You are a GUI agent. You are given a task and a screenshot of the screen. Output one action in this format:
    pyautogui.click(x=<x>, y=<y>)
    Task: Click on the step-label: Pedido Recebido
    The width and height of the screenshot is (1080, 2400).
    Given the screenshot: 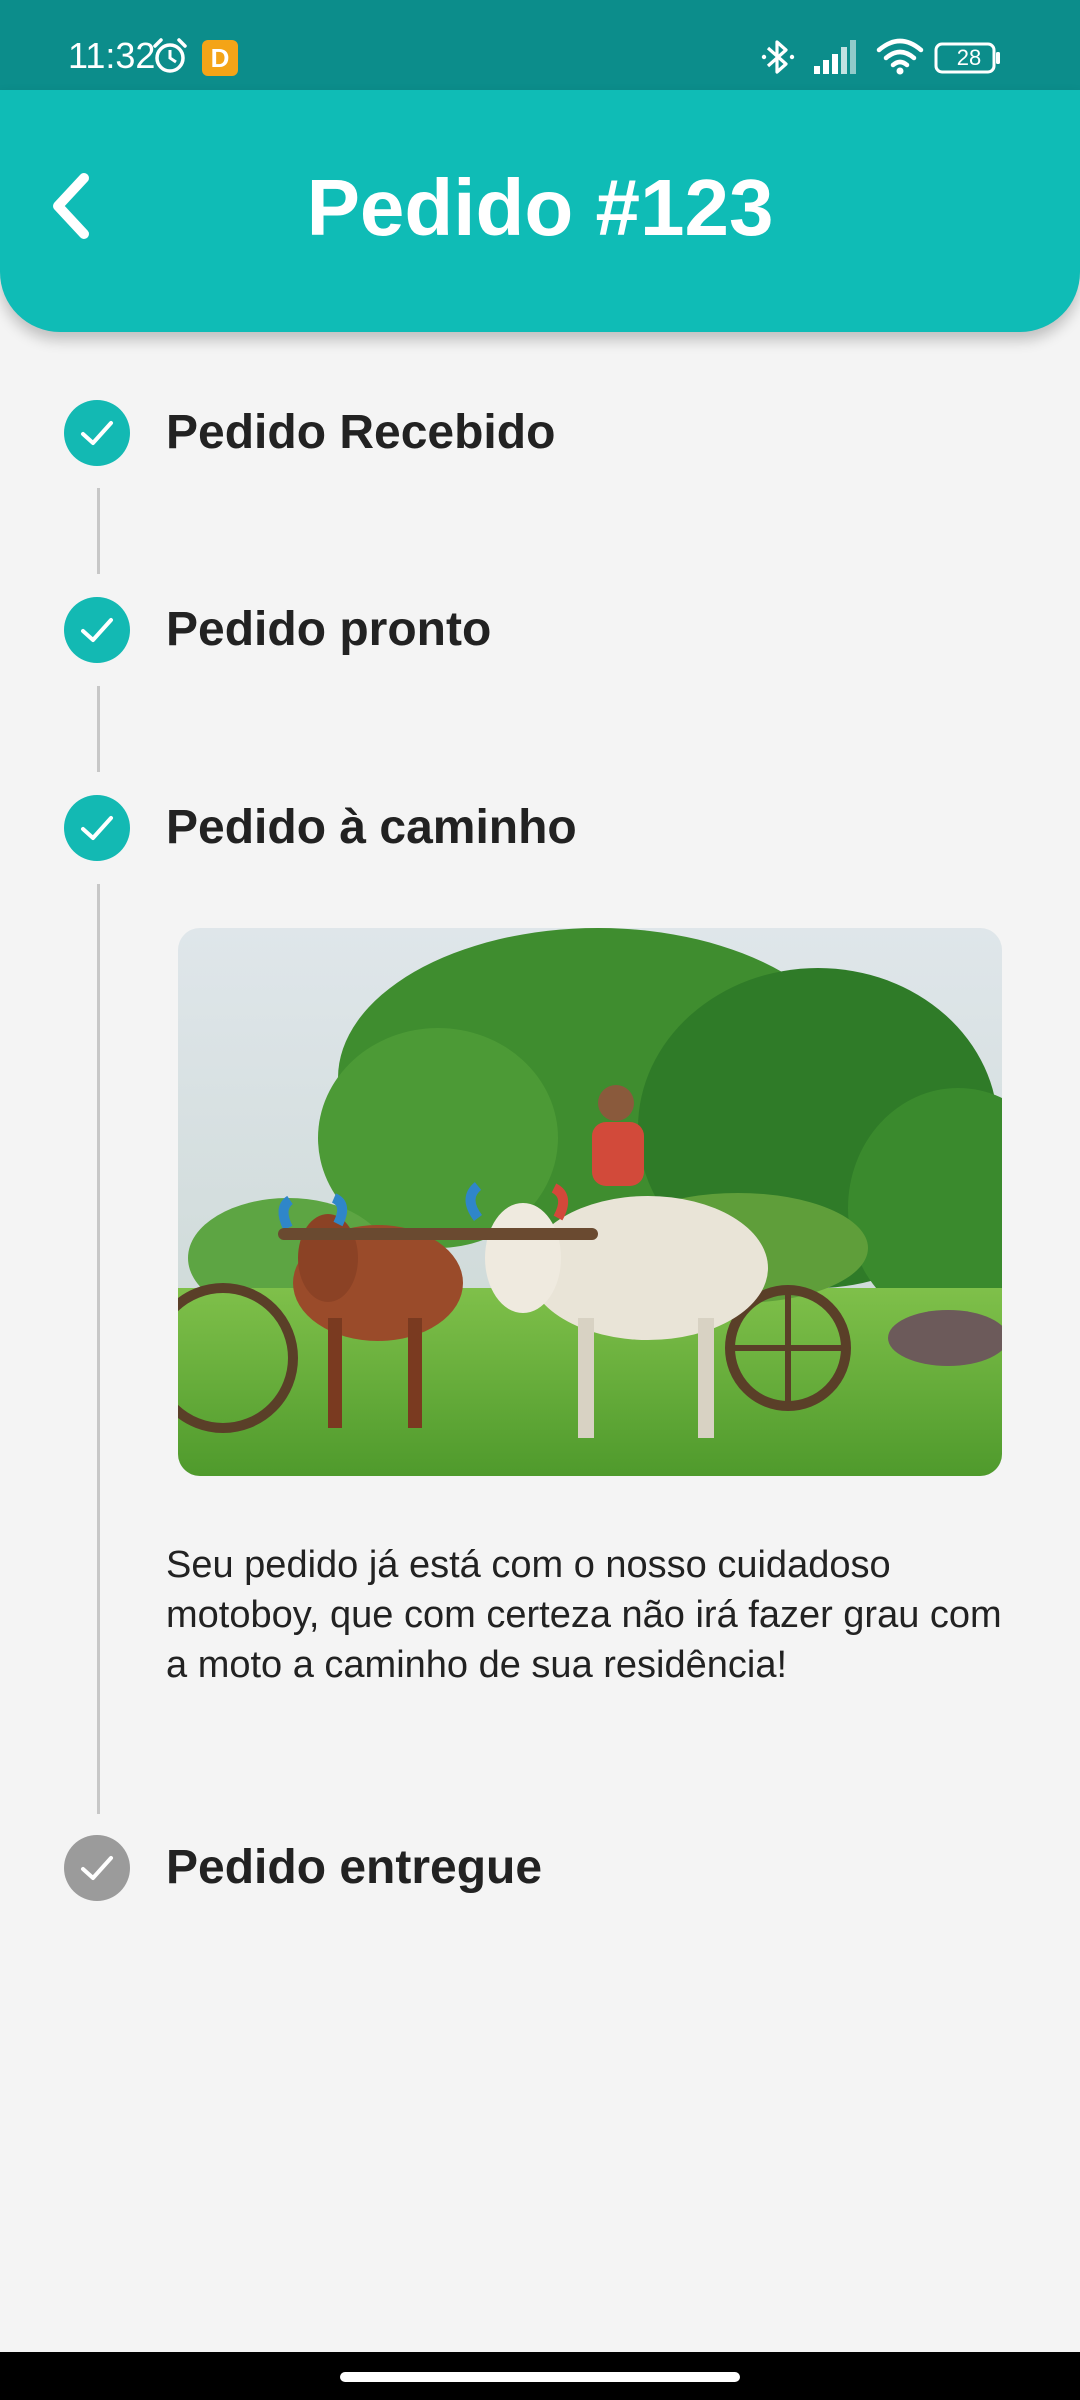 What is the action you would take?
    pyautogui.click(x=361, y=432)
    